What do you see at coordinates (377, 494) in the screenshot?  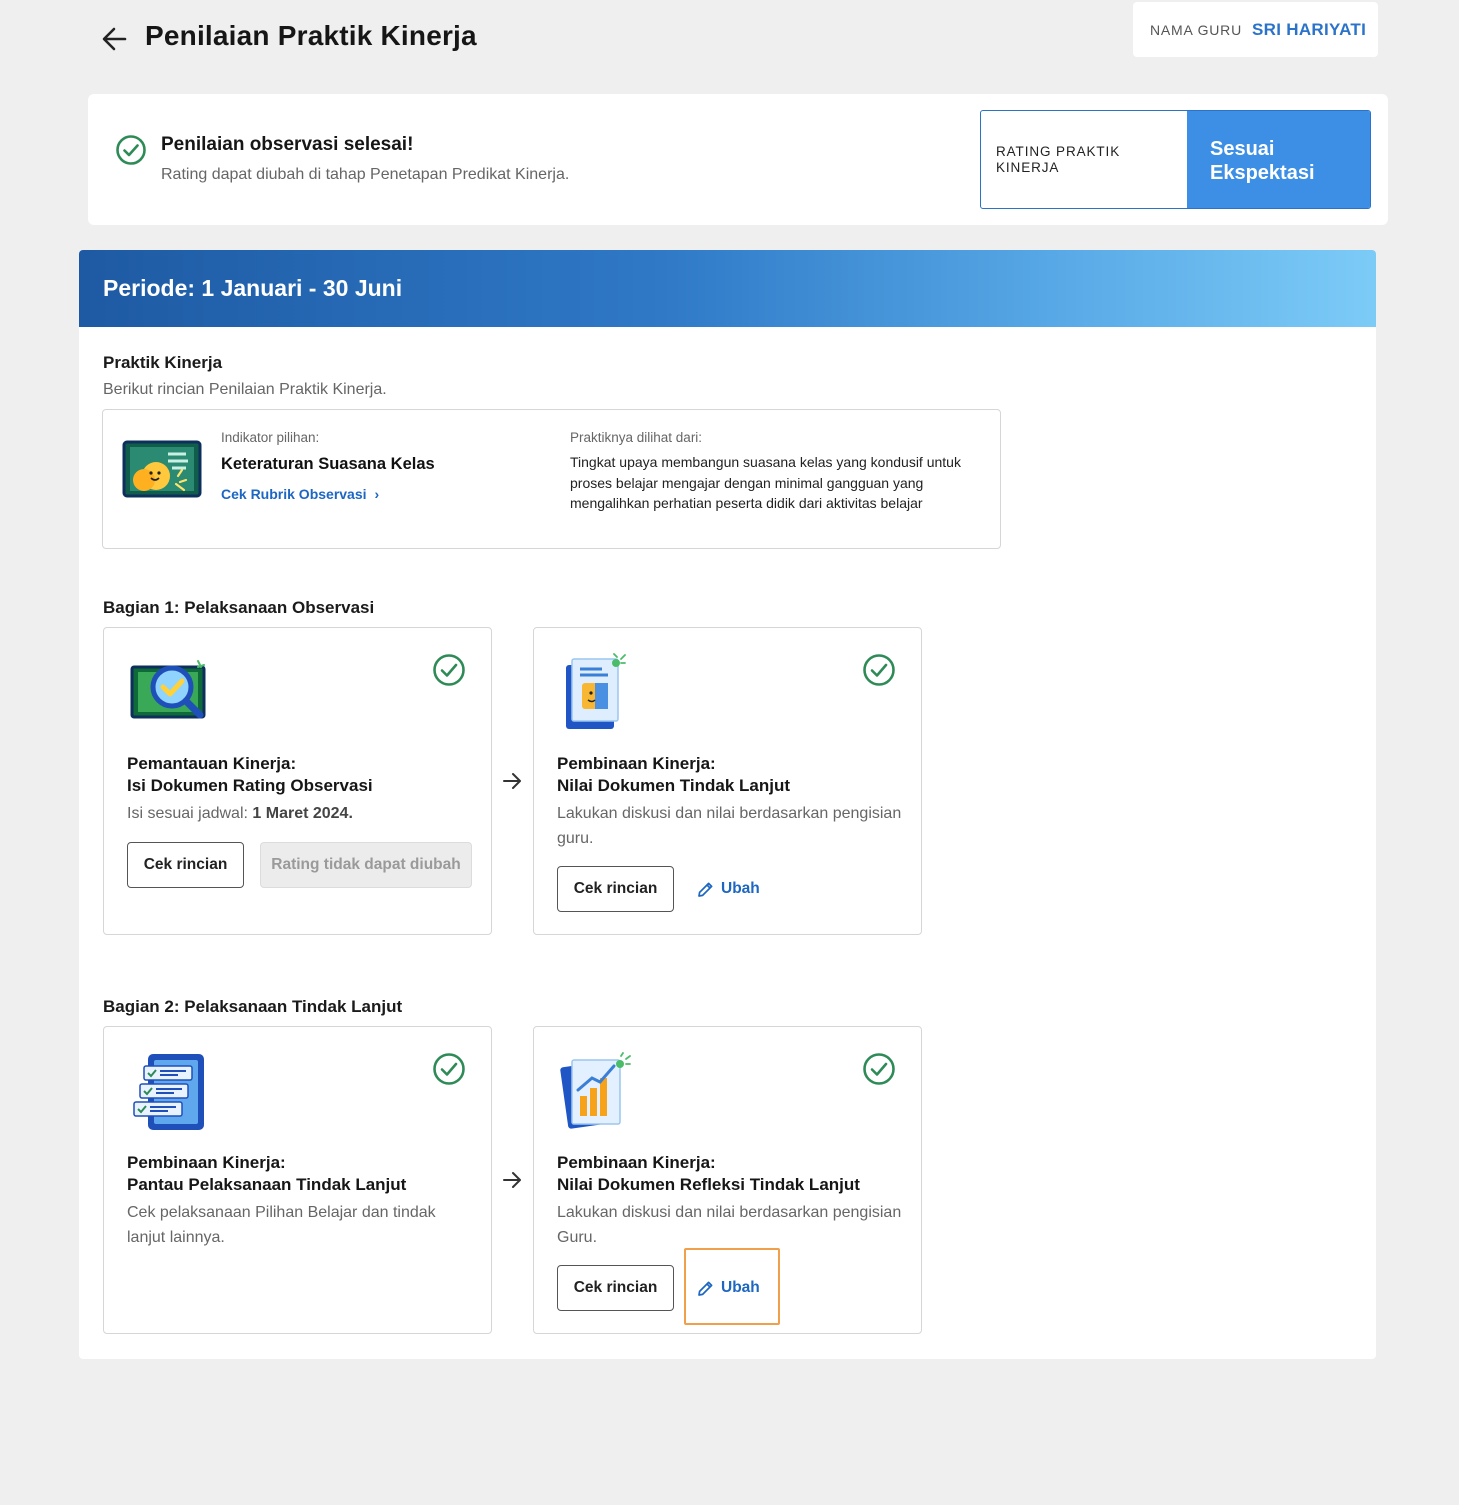 I see `chevron-right-icon: ›` at bounding box center [377, 494].